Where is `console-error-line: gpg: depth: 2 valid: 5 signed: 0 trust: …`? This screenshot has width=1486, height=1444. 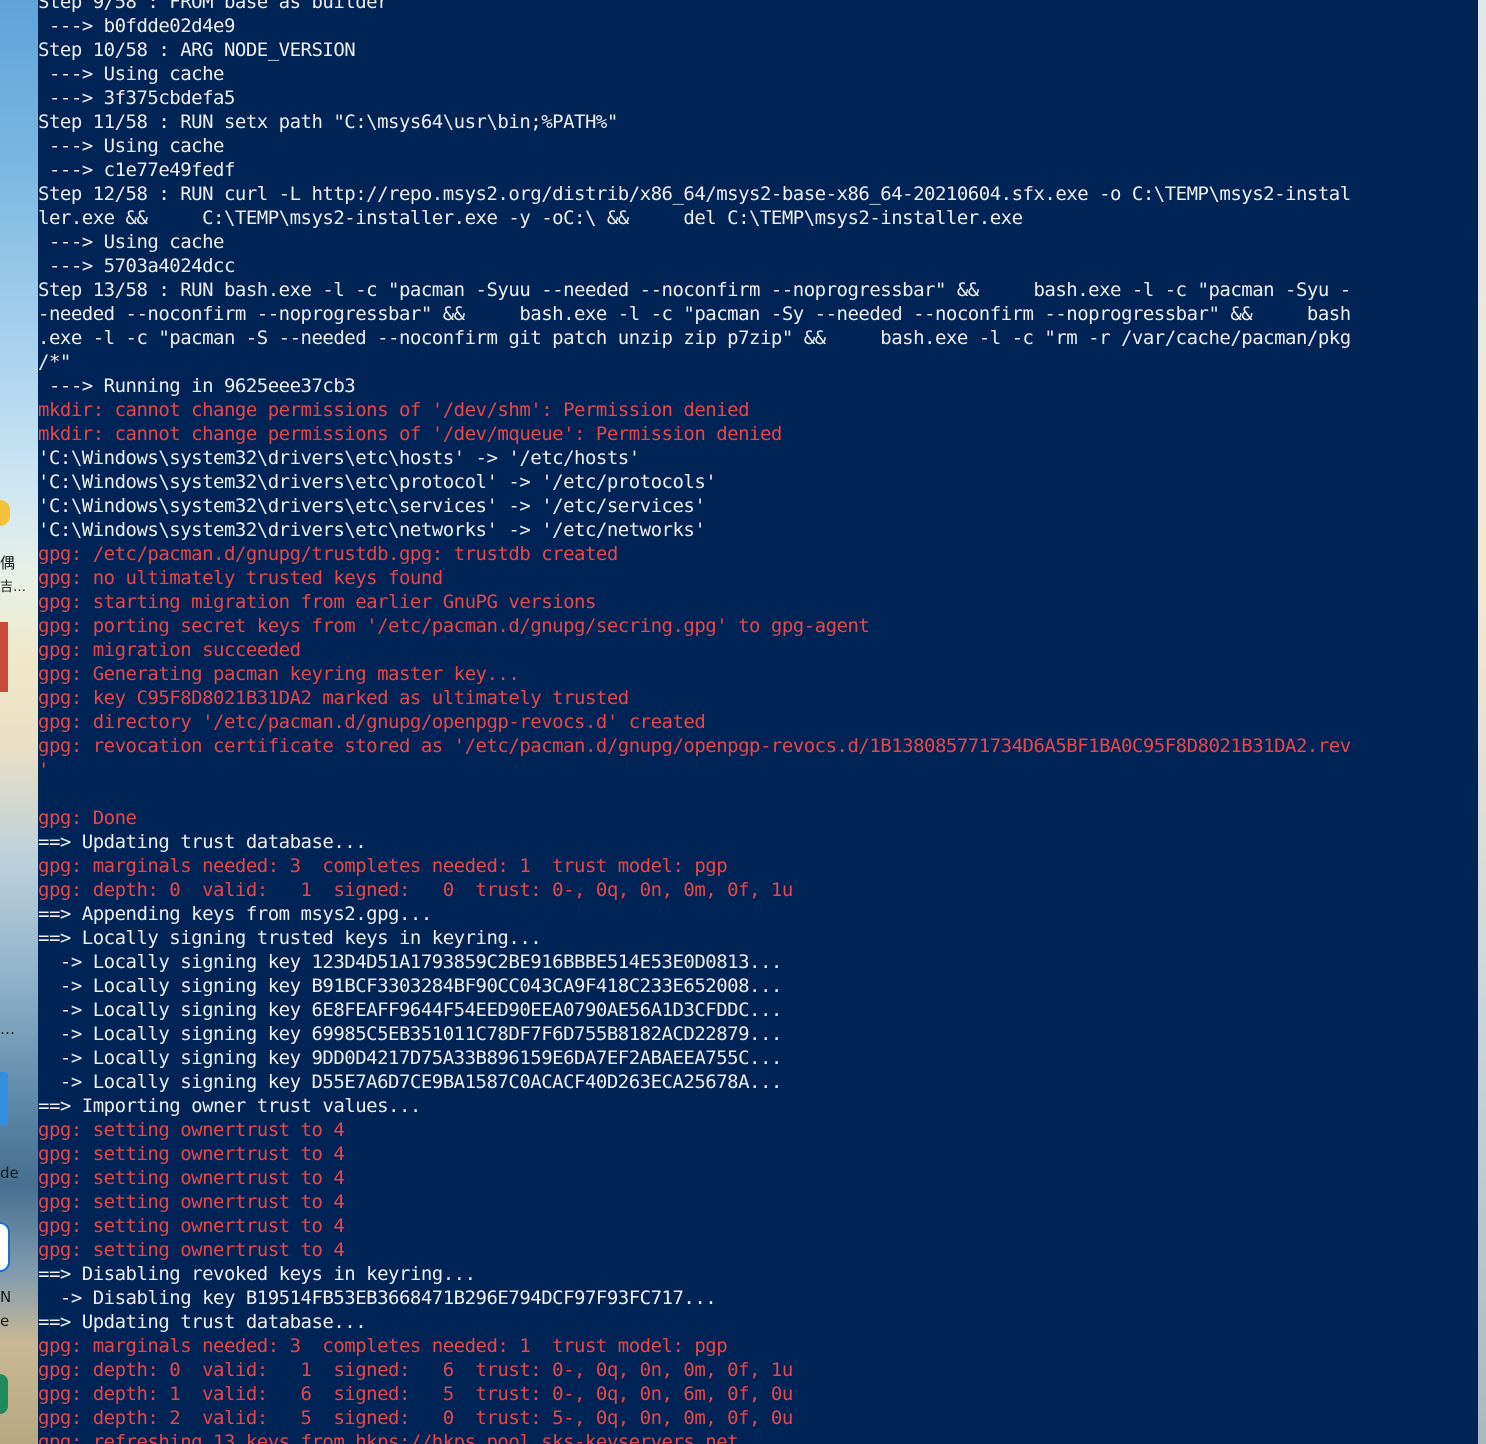 console-error-line: gpg: depth: 2 valid: 5 signed: 0 trust: … is located at coordinates (415, 1418).